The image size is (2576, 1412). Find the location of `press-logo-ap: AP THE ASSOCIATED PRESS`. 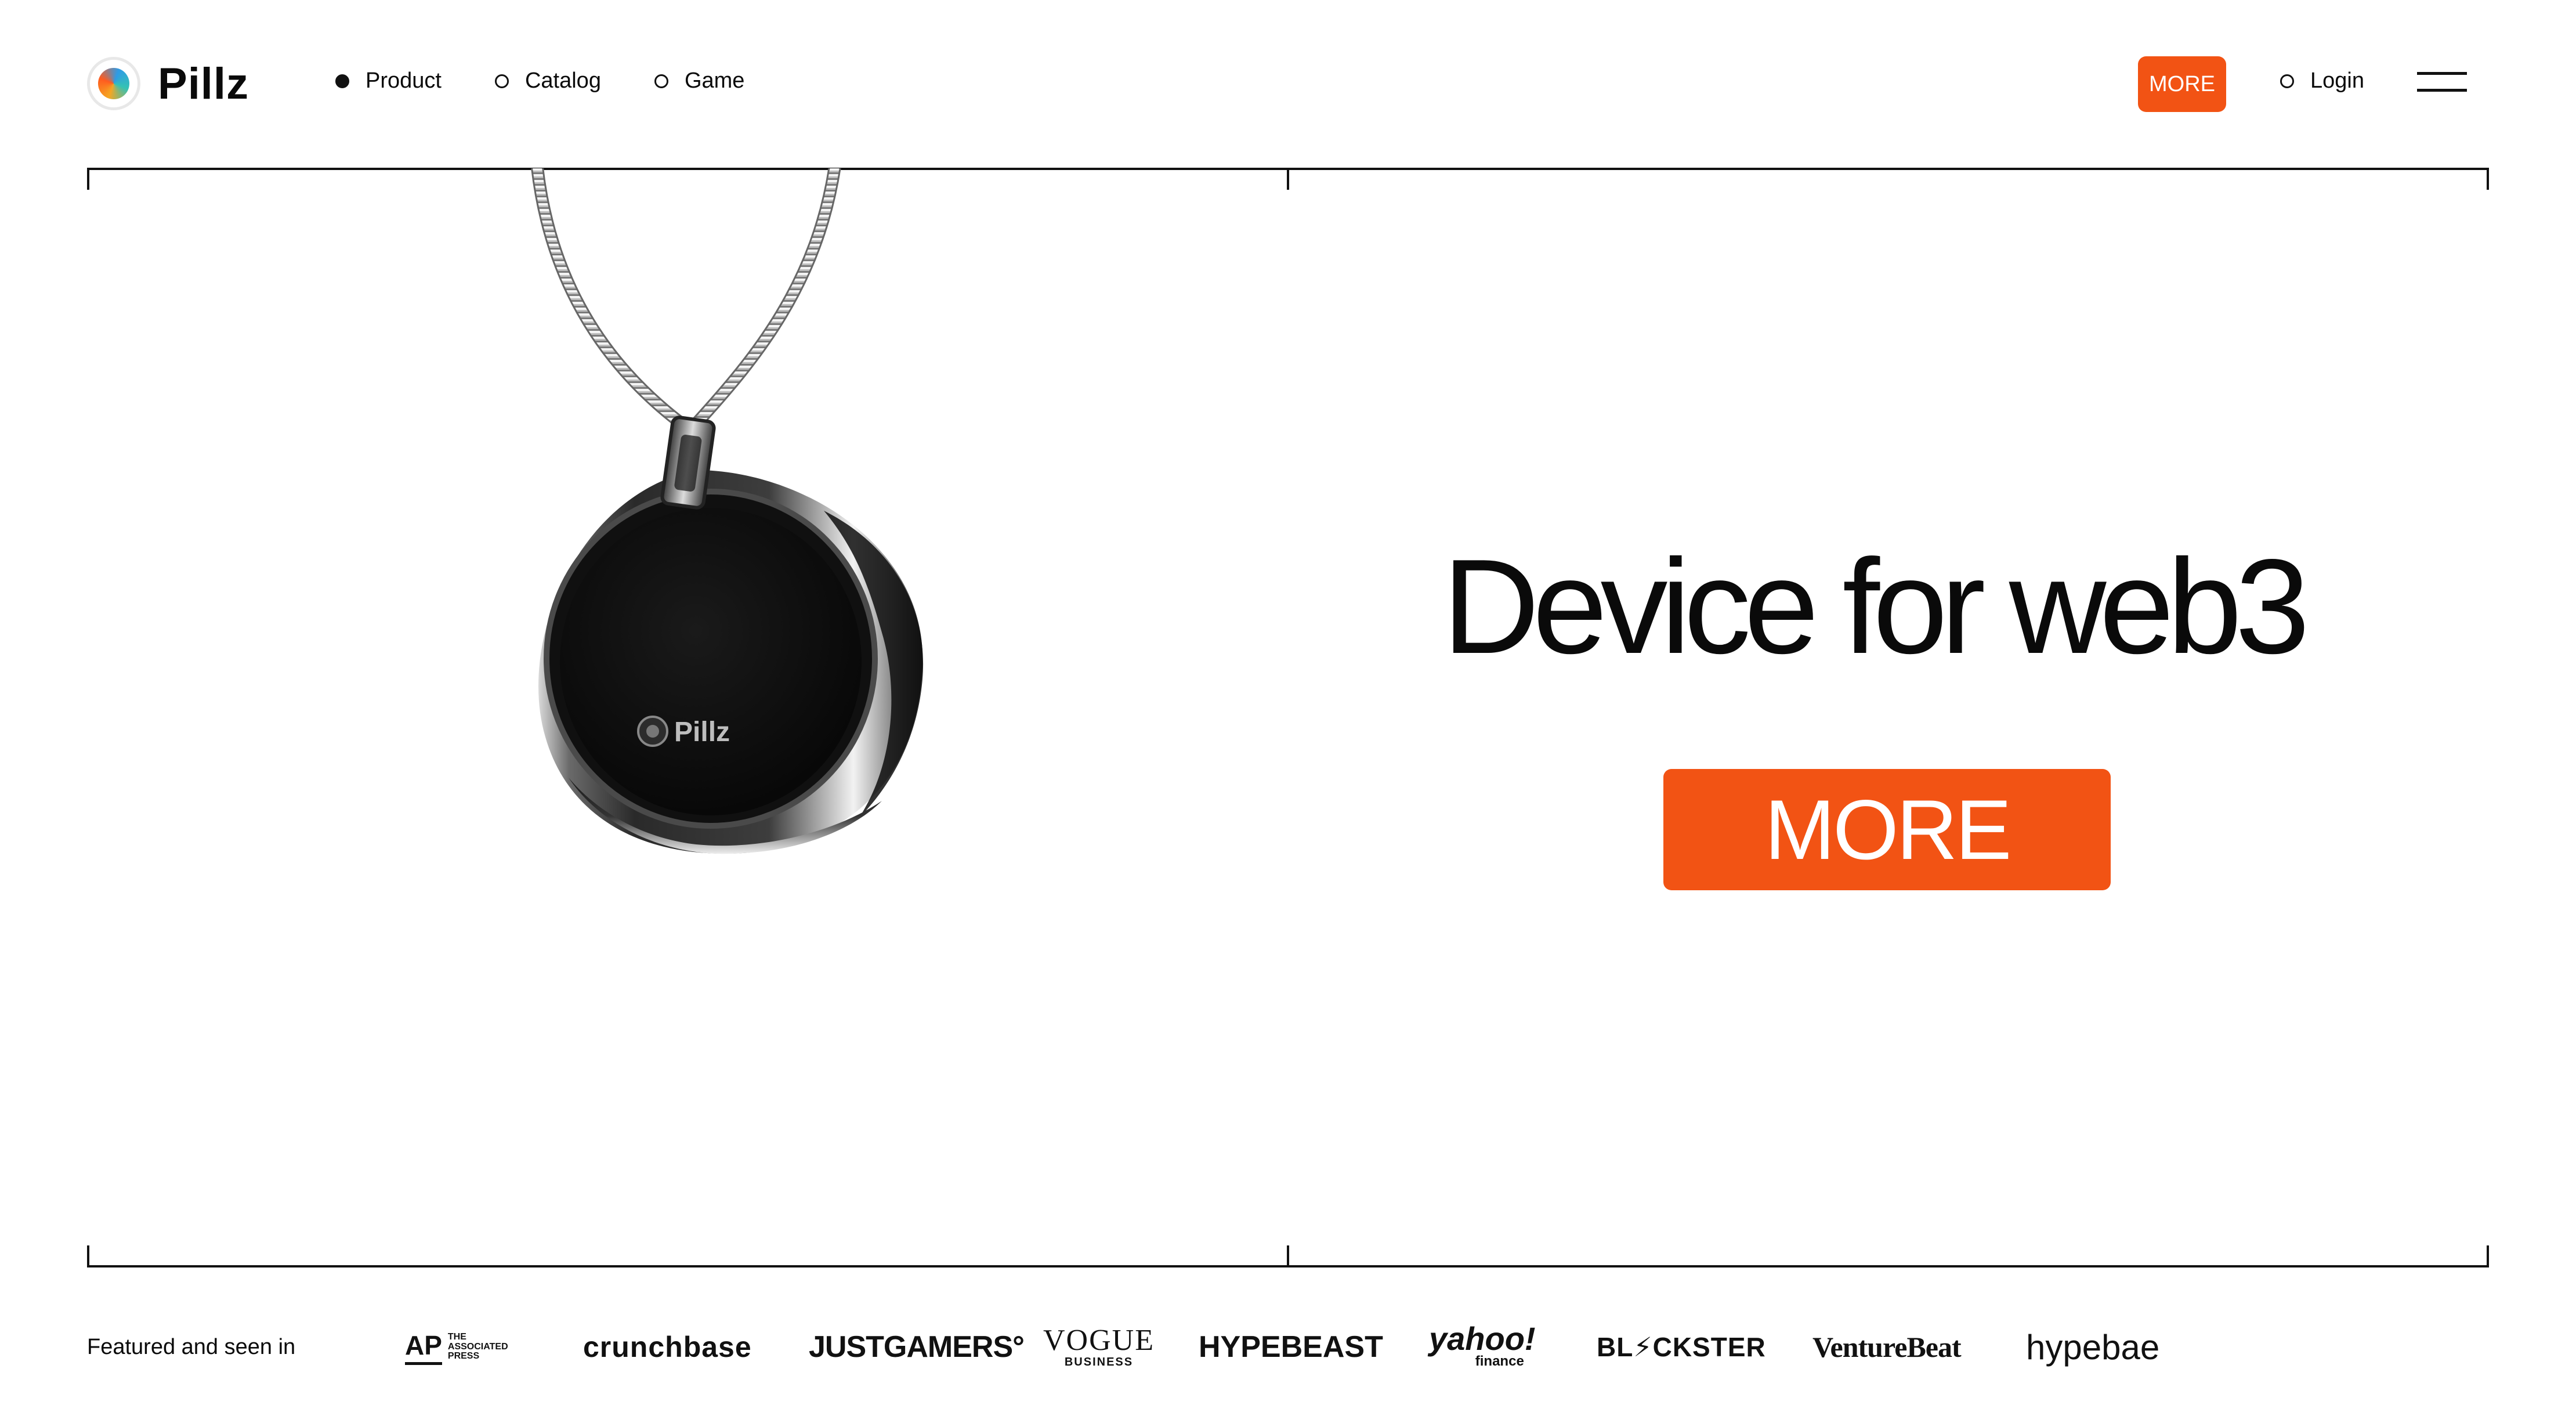

press-logo-ap: AP THE ASSOCIATED PRESS is located at coordinates (456, 1347).